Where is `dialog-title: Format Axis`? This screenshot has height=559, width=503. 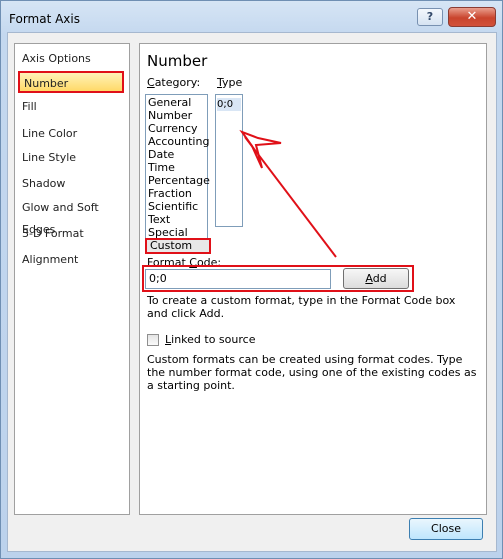
dialog-title: Format Axis is located at coordinates (44, 19).